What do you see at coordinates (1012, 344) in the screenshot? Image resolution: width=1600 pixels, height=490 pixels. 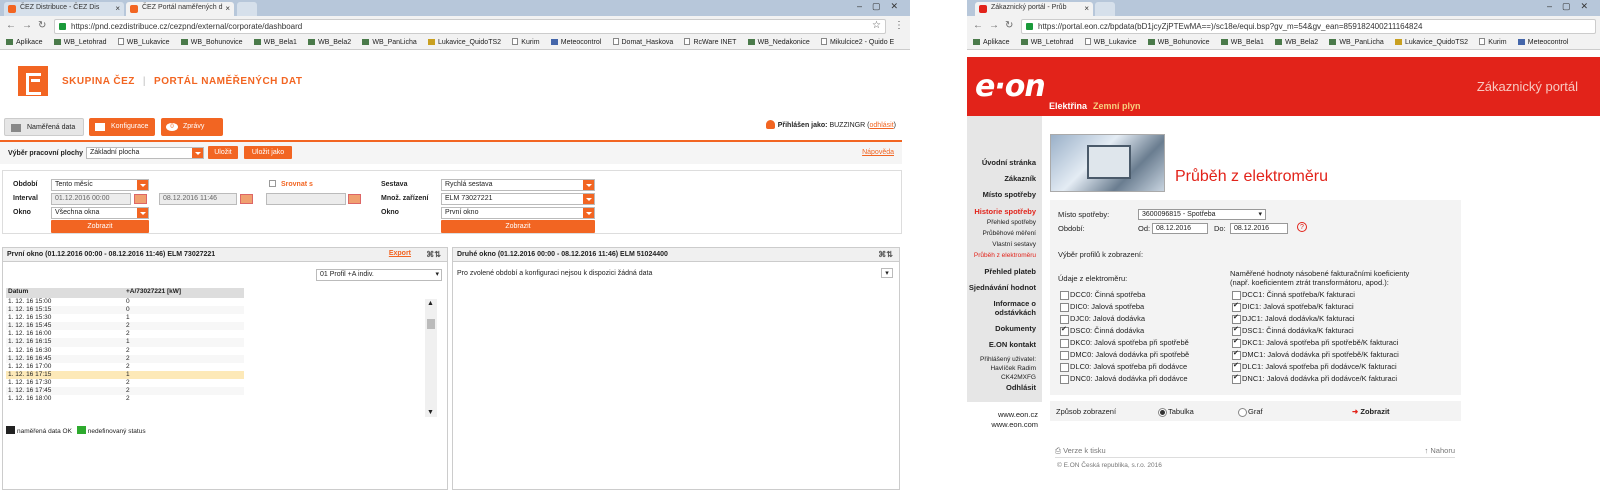 I see `nav-contact: E.ON kontakt` at bounding box center [1012, 344].